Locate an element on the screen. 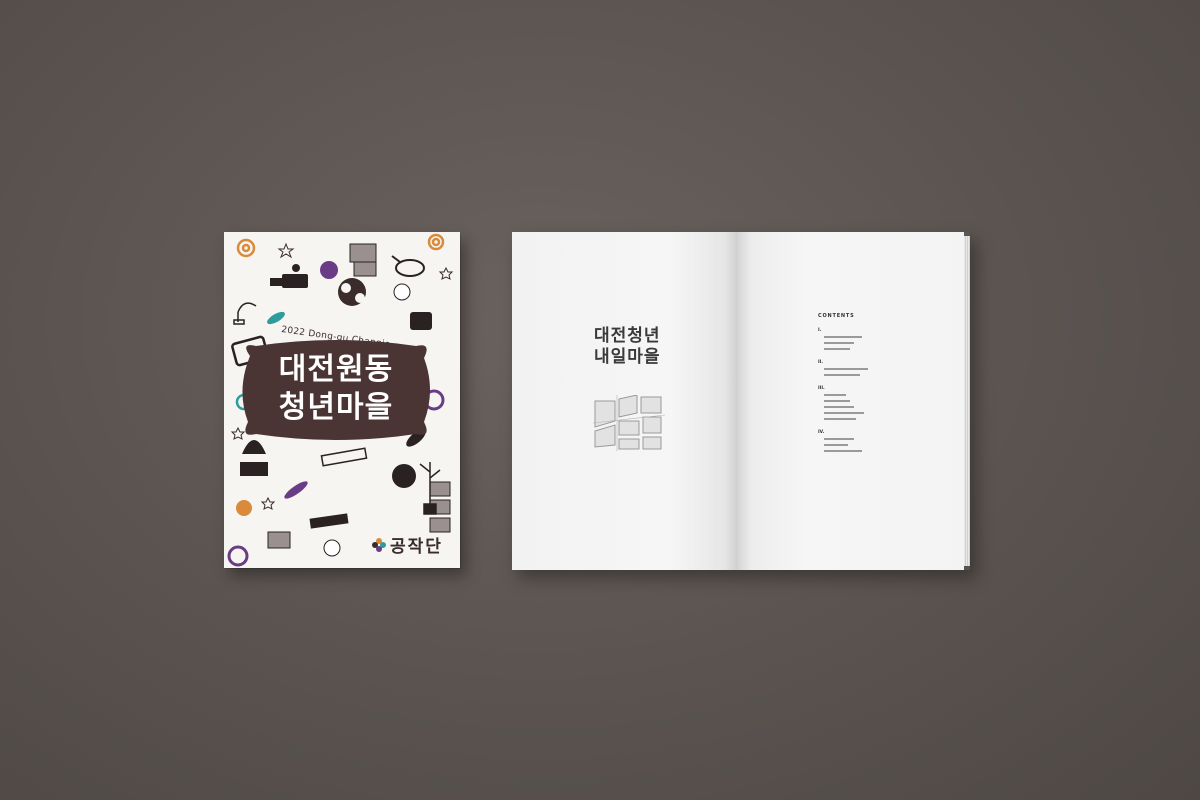 The width and height of the screenshot is (1200, 800). camera-icon is located at coordinates (289, 276).